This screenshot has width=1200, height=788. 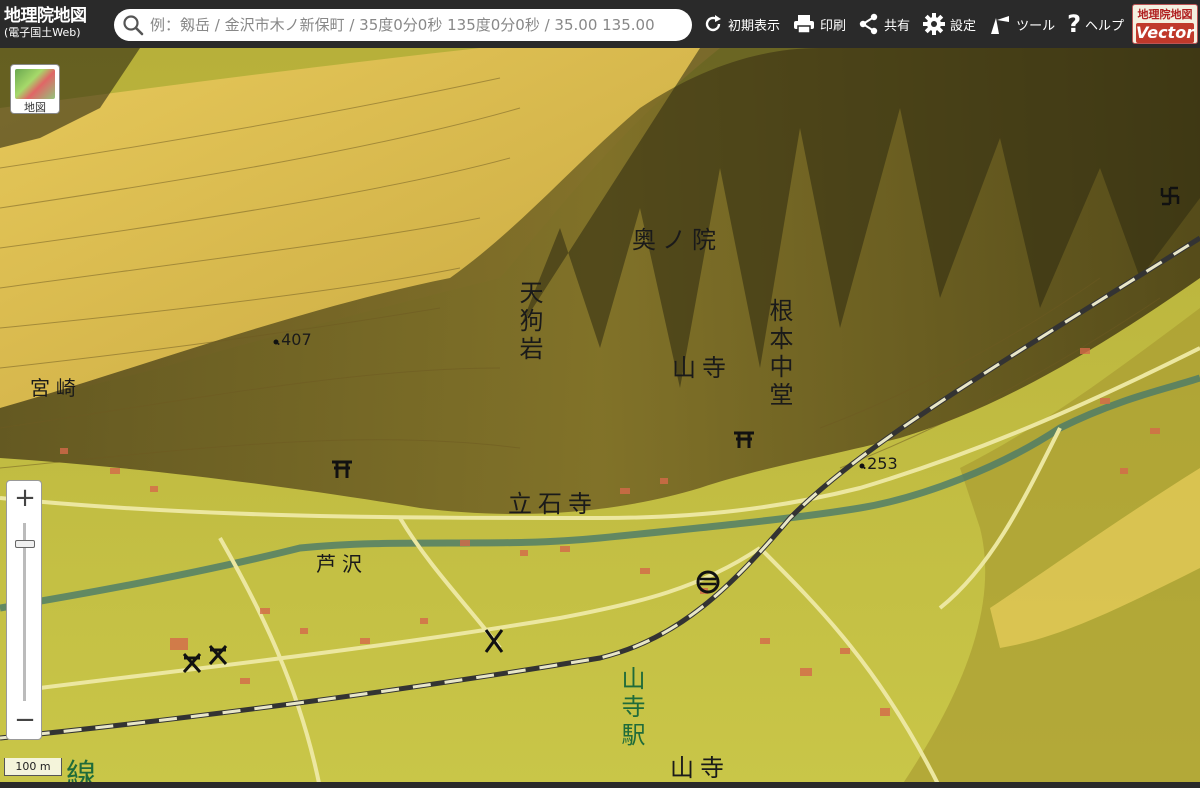 I want to click on share-label: 共有, so click(x=897, y=26).